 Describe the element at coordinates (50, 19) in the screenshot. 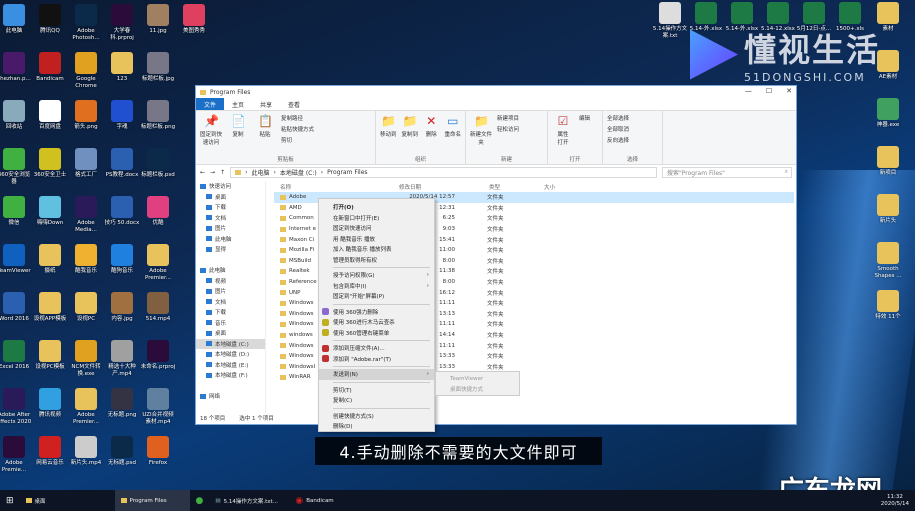

I see `desktop-icon: 腾讯QQ` at that location.